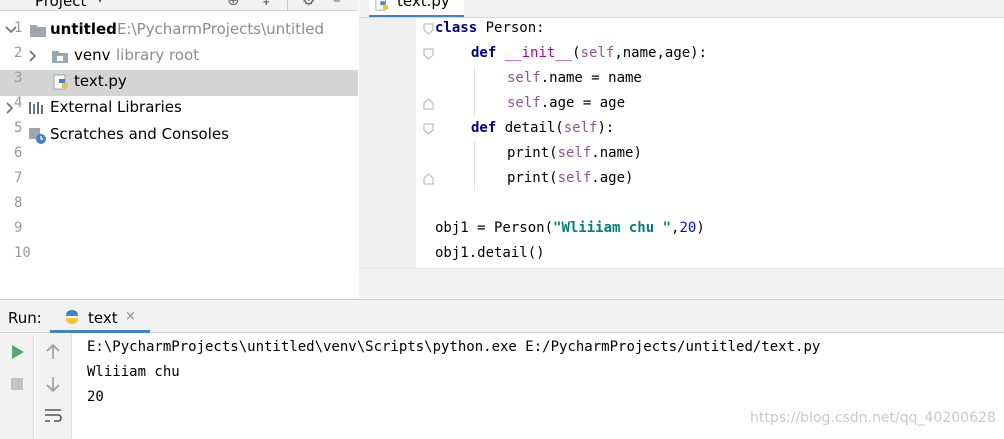 The height and width of the screenshot is (439, 1004). Describe the element at coordinates (53, 352) in the screenshot. I see `arrow-up-icon` at that location.